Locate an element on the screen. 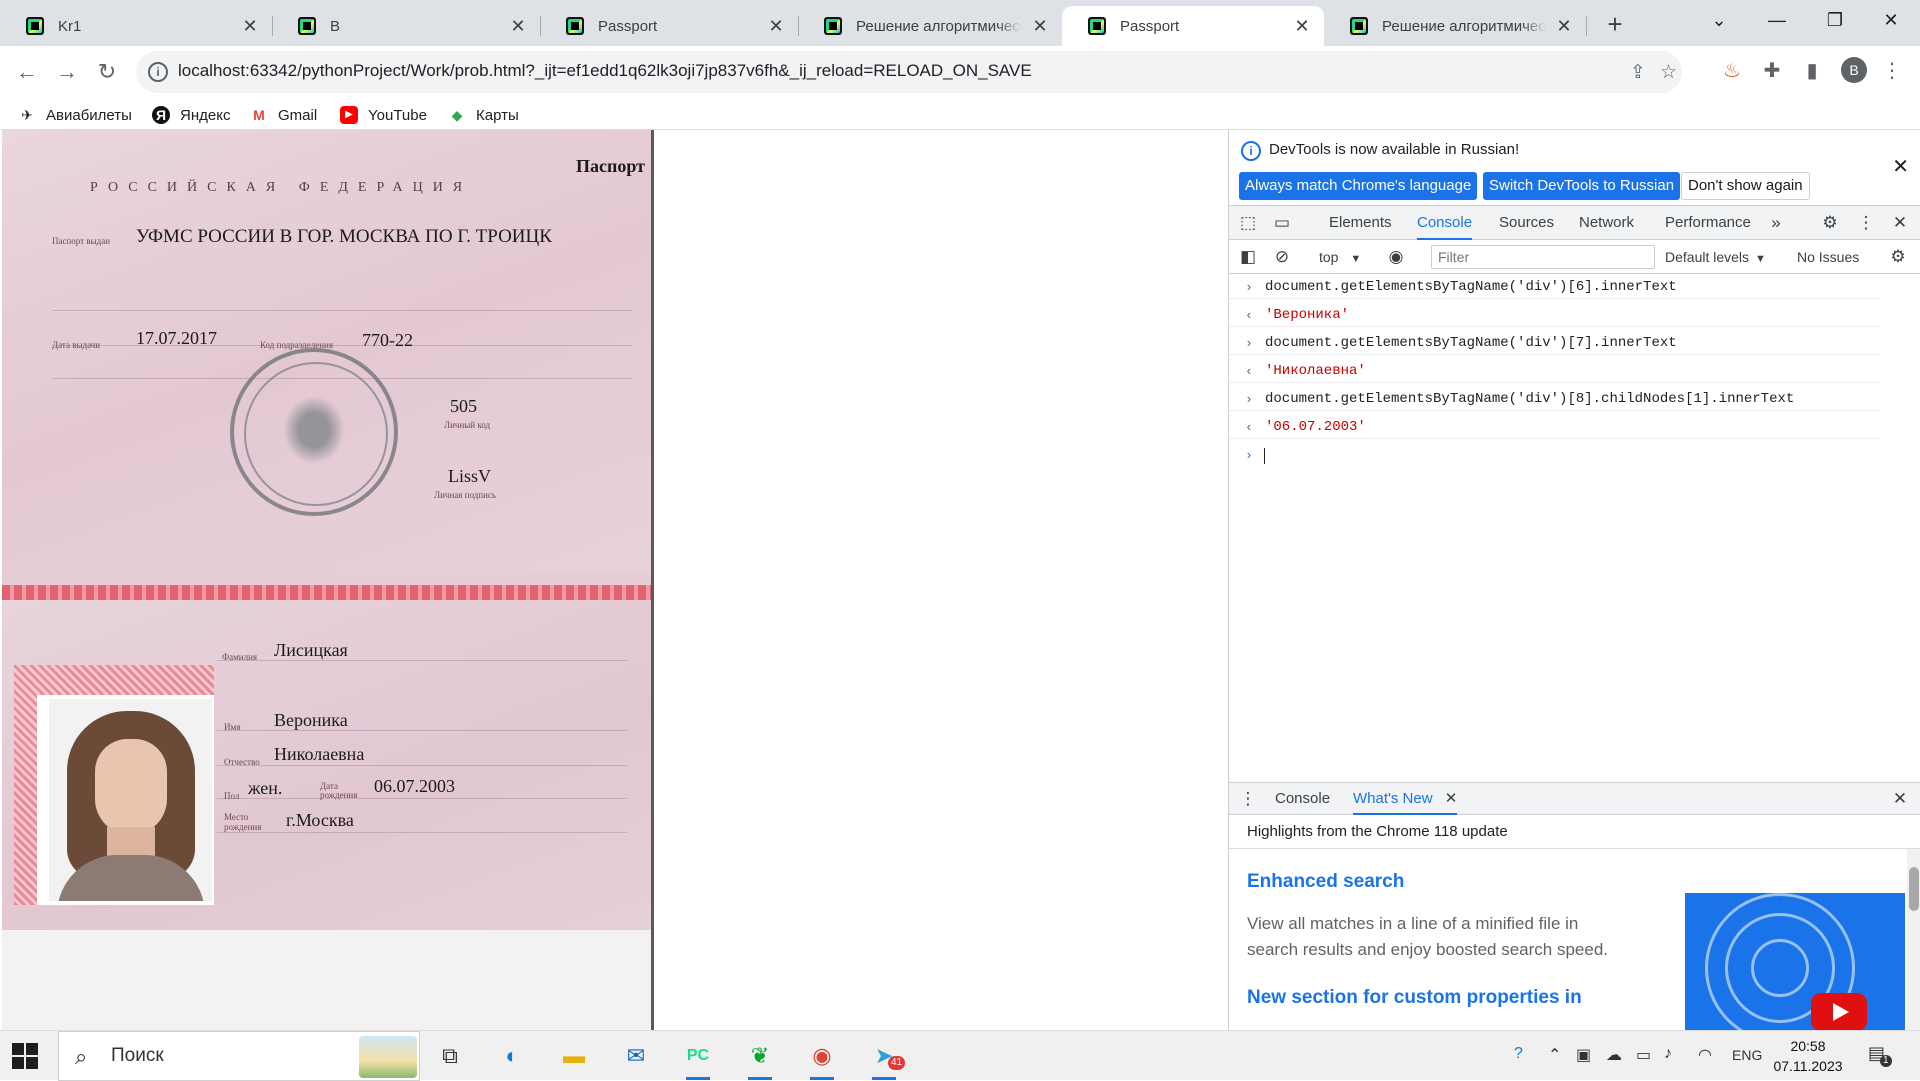 The height and width of the screenshot is (1081, 1920). bookmark-star-icon: ☆ is located at coordinates (1668, 72).